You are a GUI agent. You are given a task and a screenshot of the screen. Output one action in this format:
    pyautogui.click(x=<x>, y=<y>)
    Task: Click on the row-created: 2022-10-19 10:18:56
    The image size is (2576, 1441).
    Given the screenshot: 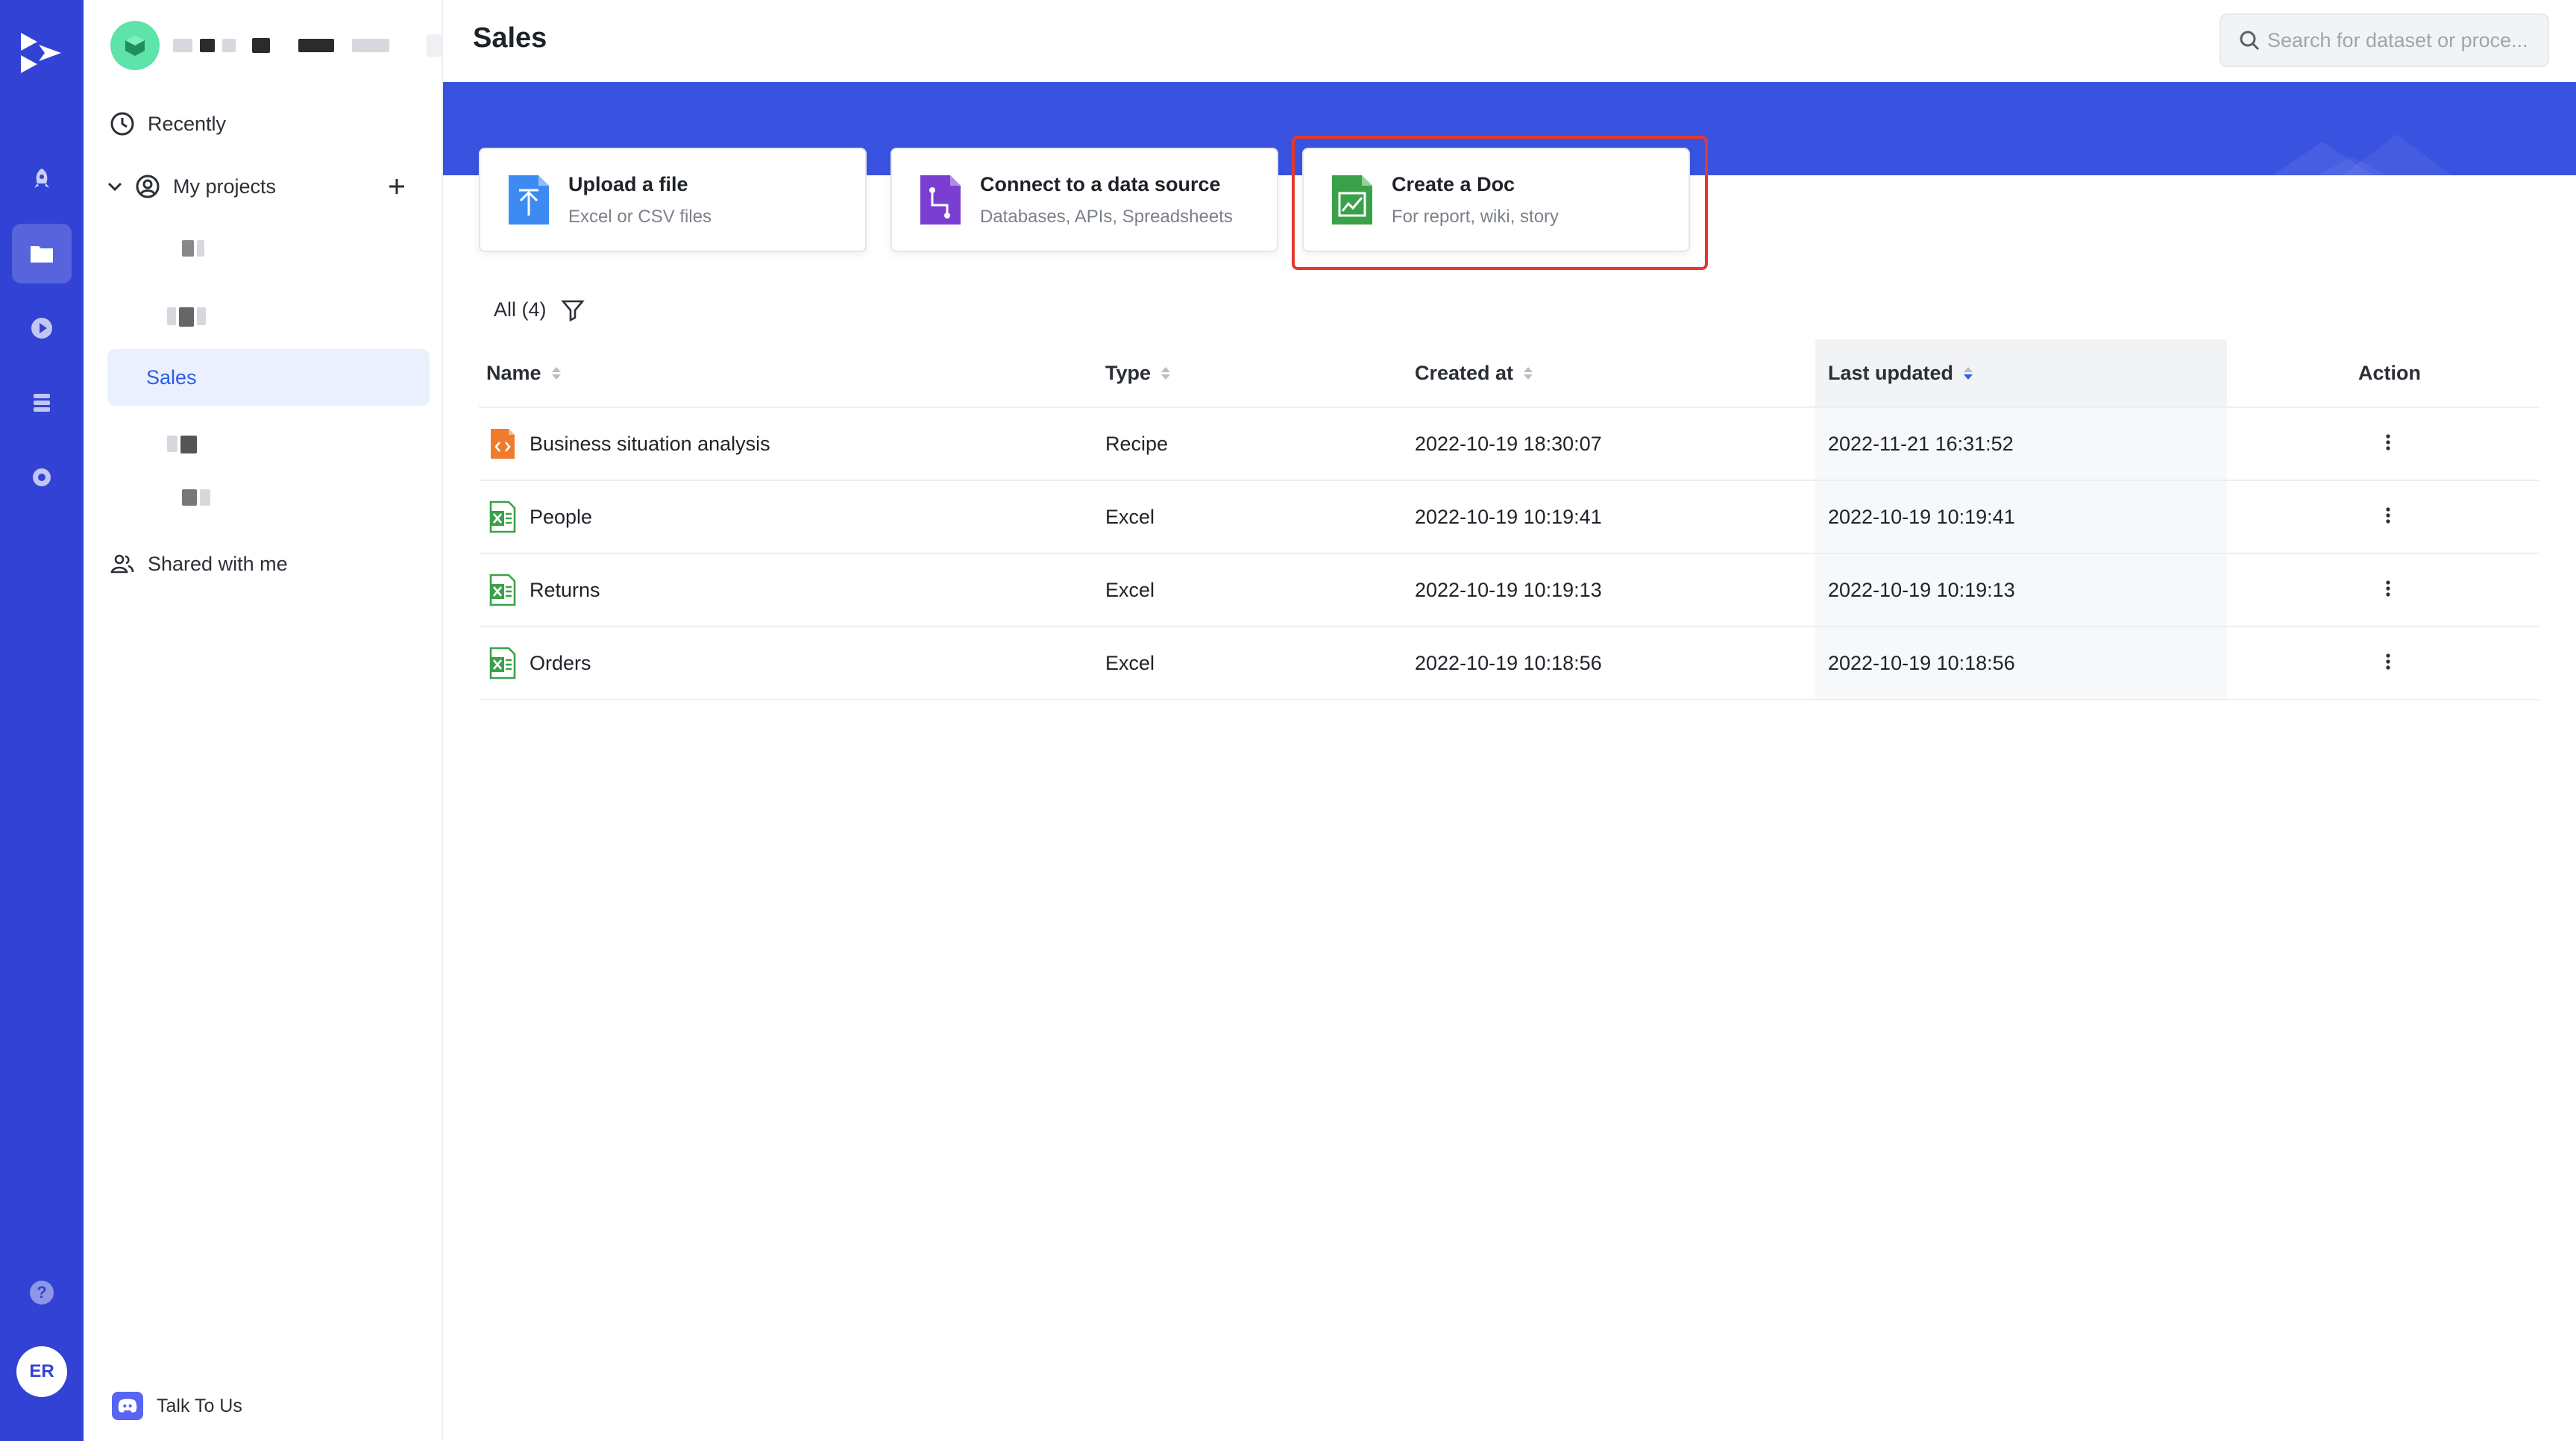 What is the action you would take?
    pyautogui.click(x=1509, y=662)
    